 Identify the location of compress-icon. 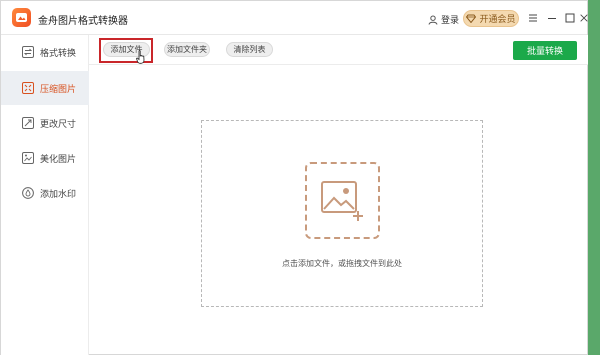
(28, 88).